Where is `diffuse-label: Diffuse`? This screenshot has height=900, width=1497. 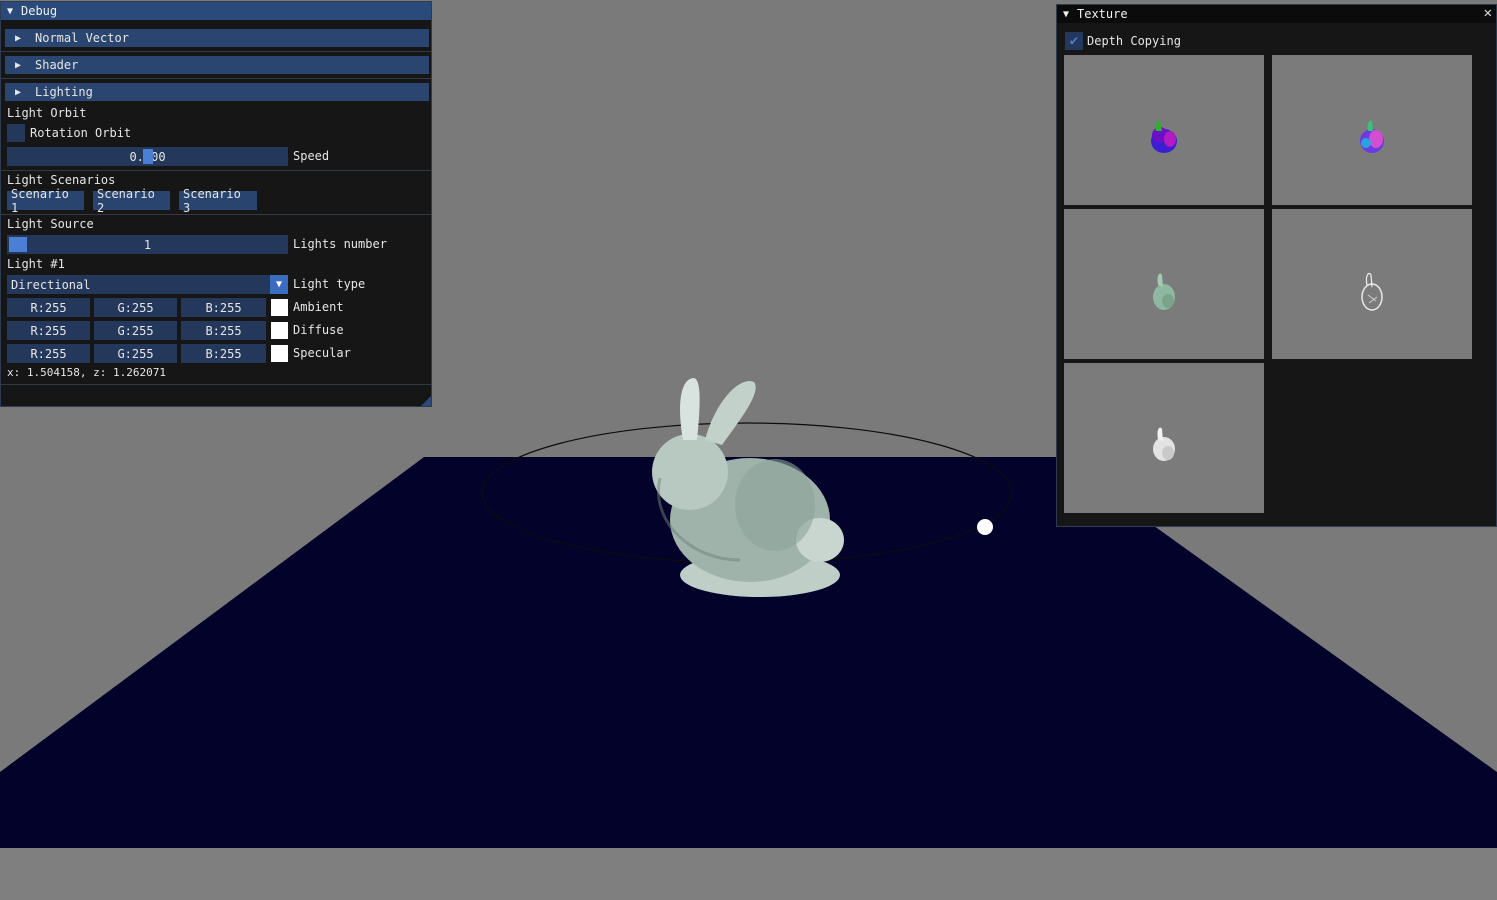 diffuse-label: Diffuse is located at coordinates (318, 330).